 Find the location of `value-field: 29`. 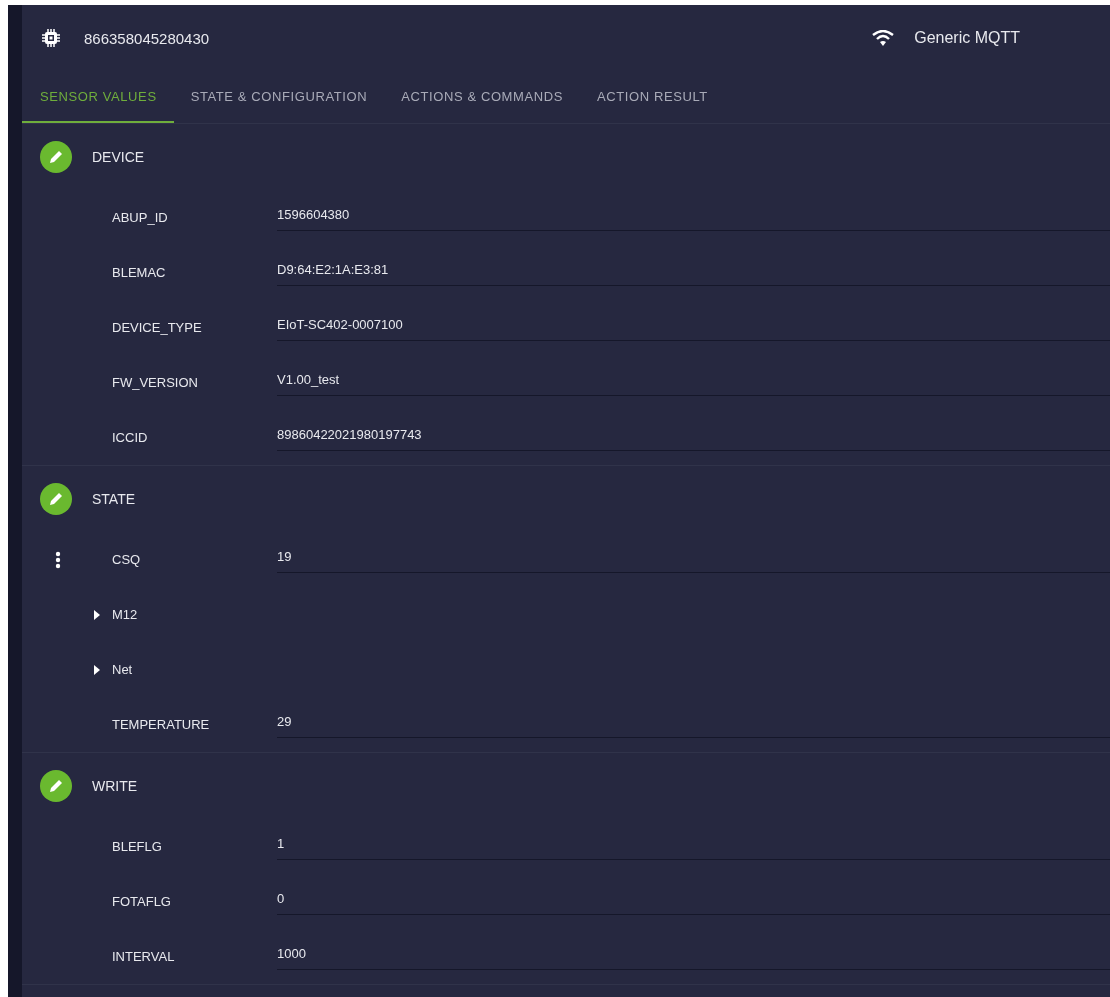

value-field: 29 is located at coordinates (693, 721).